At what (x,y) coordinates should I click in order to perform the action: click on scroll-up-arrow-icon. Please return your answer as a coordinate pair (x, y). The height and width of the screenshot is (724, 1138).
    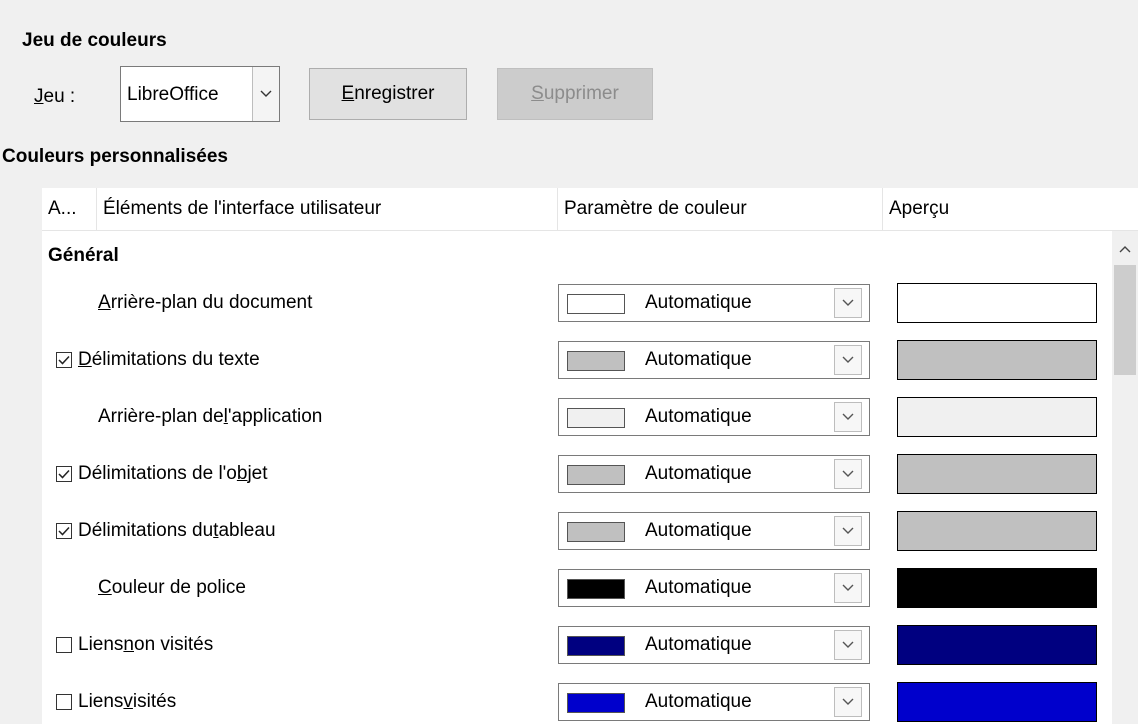
    Looking at the image, I should click on (1125, 249).